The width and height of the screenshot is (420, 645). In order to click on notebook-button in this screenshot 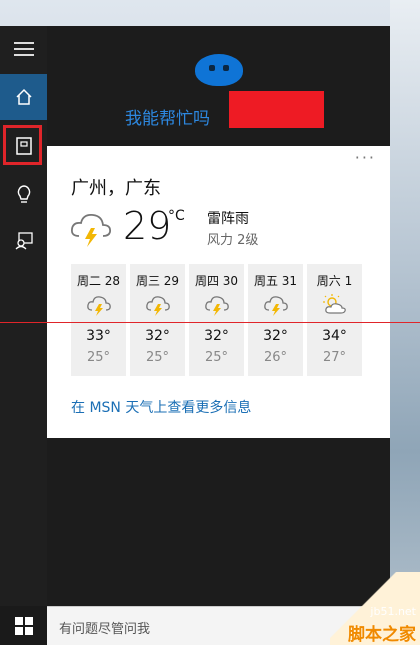, I will do `click(23, 146)`.